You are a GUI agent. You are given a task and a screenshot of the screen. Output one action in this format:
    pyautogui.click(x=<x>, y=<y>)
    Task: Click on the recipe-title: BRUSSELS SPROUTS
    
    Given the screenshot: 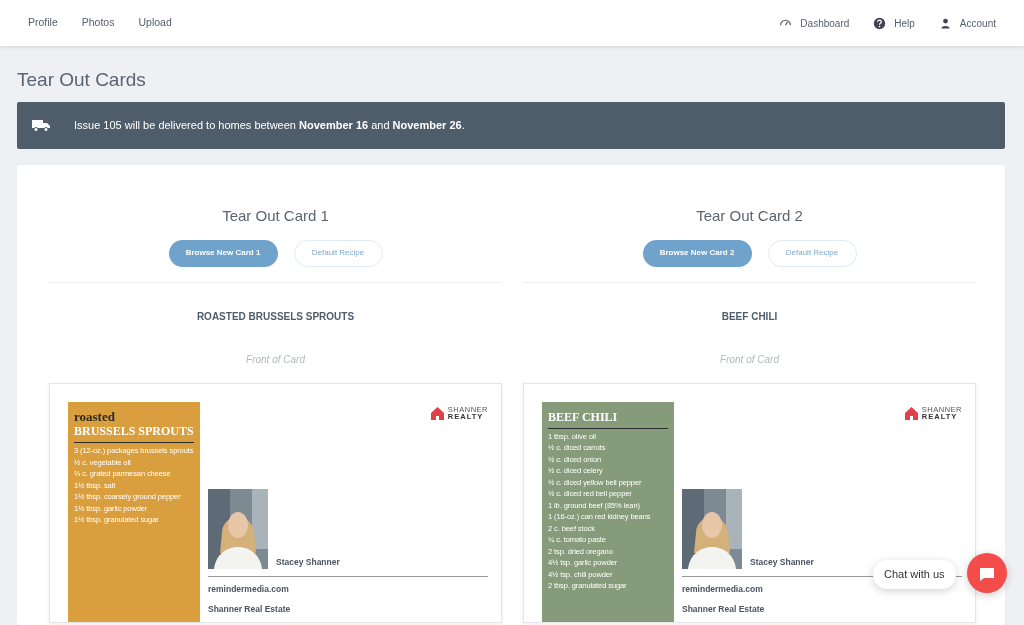 What is the action you would take?
    pyautogui.click(x=134, y=431)
    